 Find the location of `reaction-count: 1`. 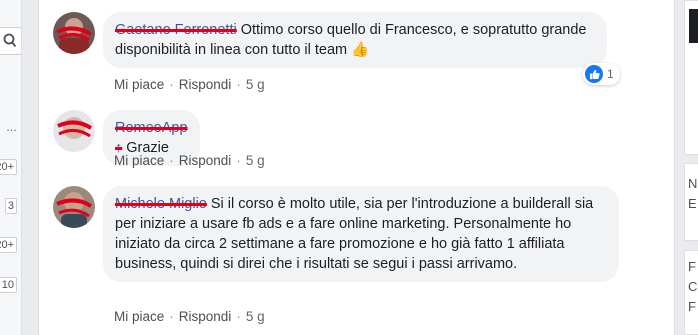

reaction-count: 1 is located at coordinates (601, 74).